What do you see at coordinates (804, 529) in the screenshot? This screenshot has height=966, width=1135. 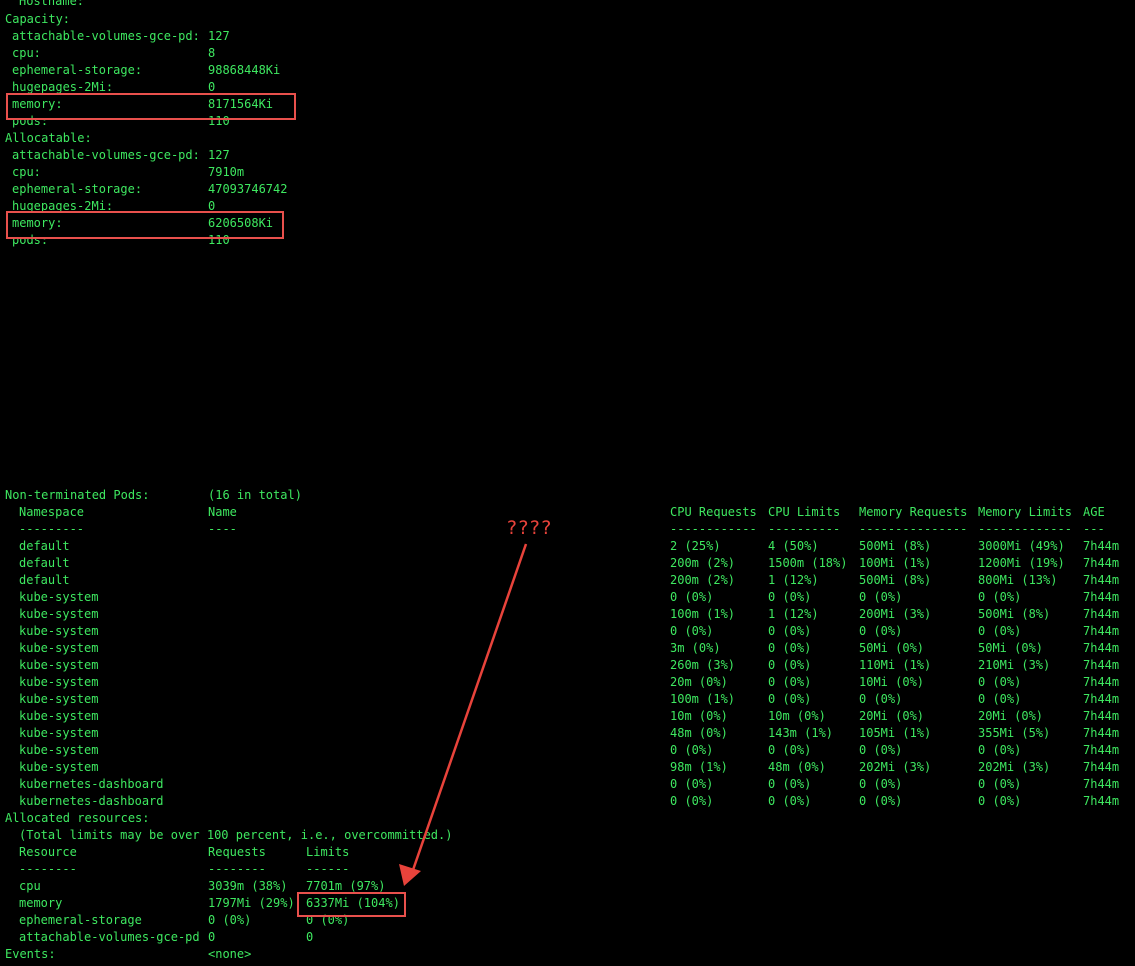 I see `column-rule: ----------` at bounding box center [804, 529].